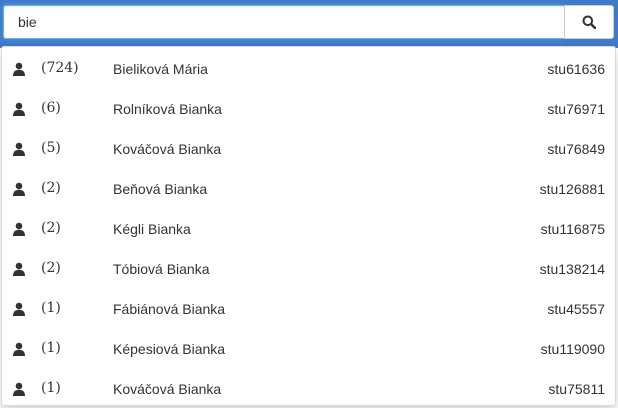  I want to click on result-login: stu76971, so click(576, 109).